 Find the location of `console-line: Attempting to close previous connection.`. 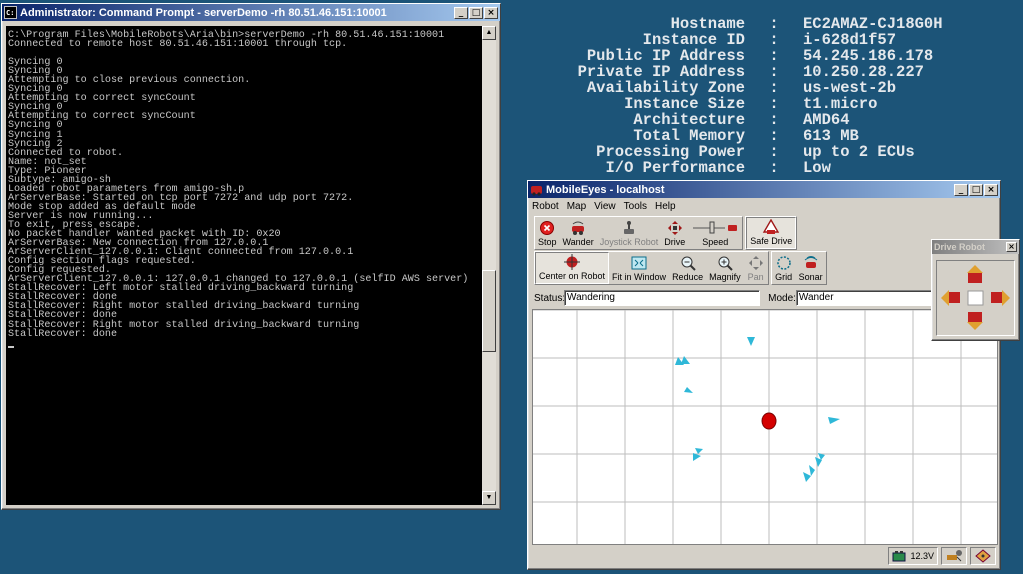

console-line: Attempting to close previous connection. is located at coordinates (129, 81).